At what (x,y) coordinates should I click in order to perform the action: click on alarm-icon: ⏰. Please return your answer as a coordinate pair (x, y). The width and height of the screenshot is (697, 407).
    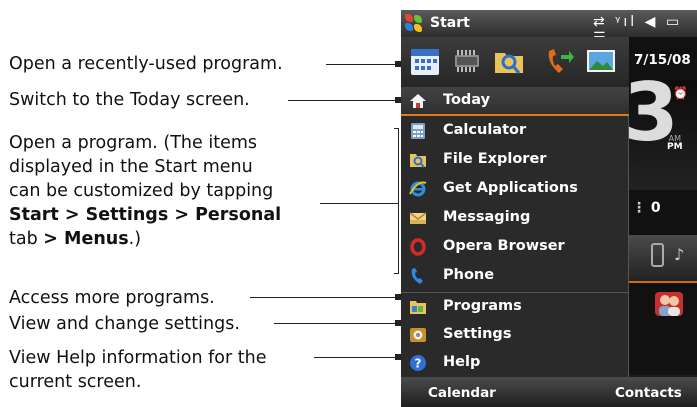
    Looking at the image, I should click on (680, 93).